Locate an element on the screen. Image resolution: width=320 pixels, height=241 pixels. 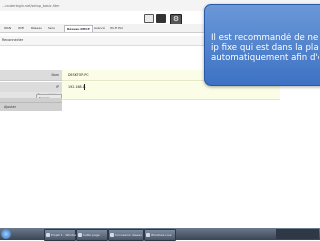
mail-icon is located at coordinates (149, 18).